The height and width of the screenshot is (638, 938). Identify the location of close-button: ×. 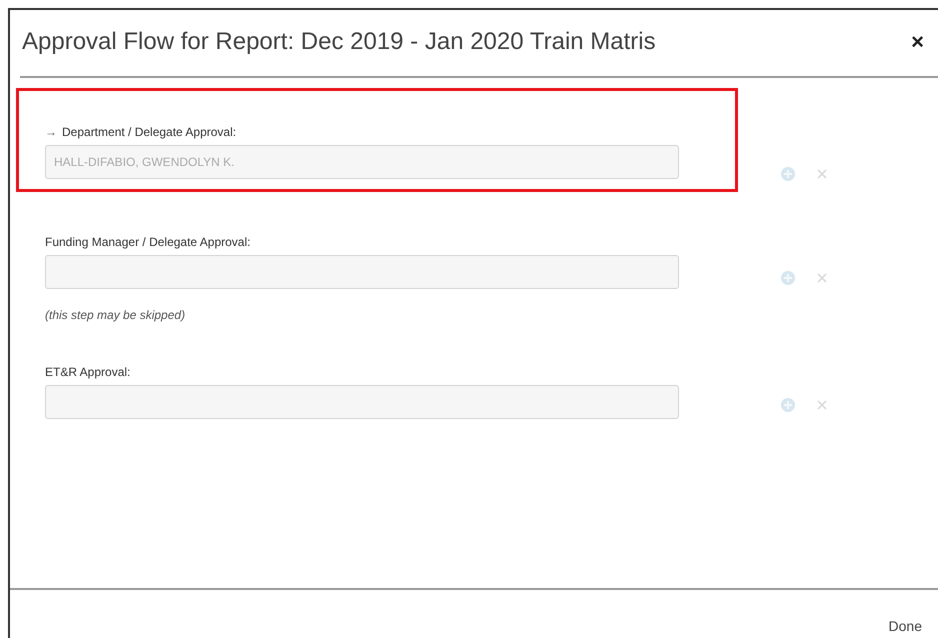
(917, 42).